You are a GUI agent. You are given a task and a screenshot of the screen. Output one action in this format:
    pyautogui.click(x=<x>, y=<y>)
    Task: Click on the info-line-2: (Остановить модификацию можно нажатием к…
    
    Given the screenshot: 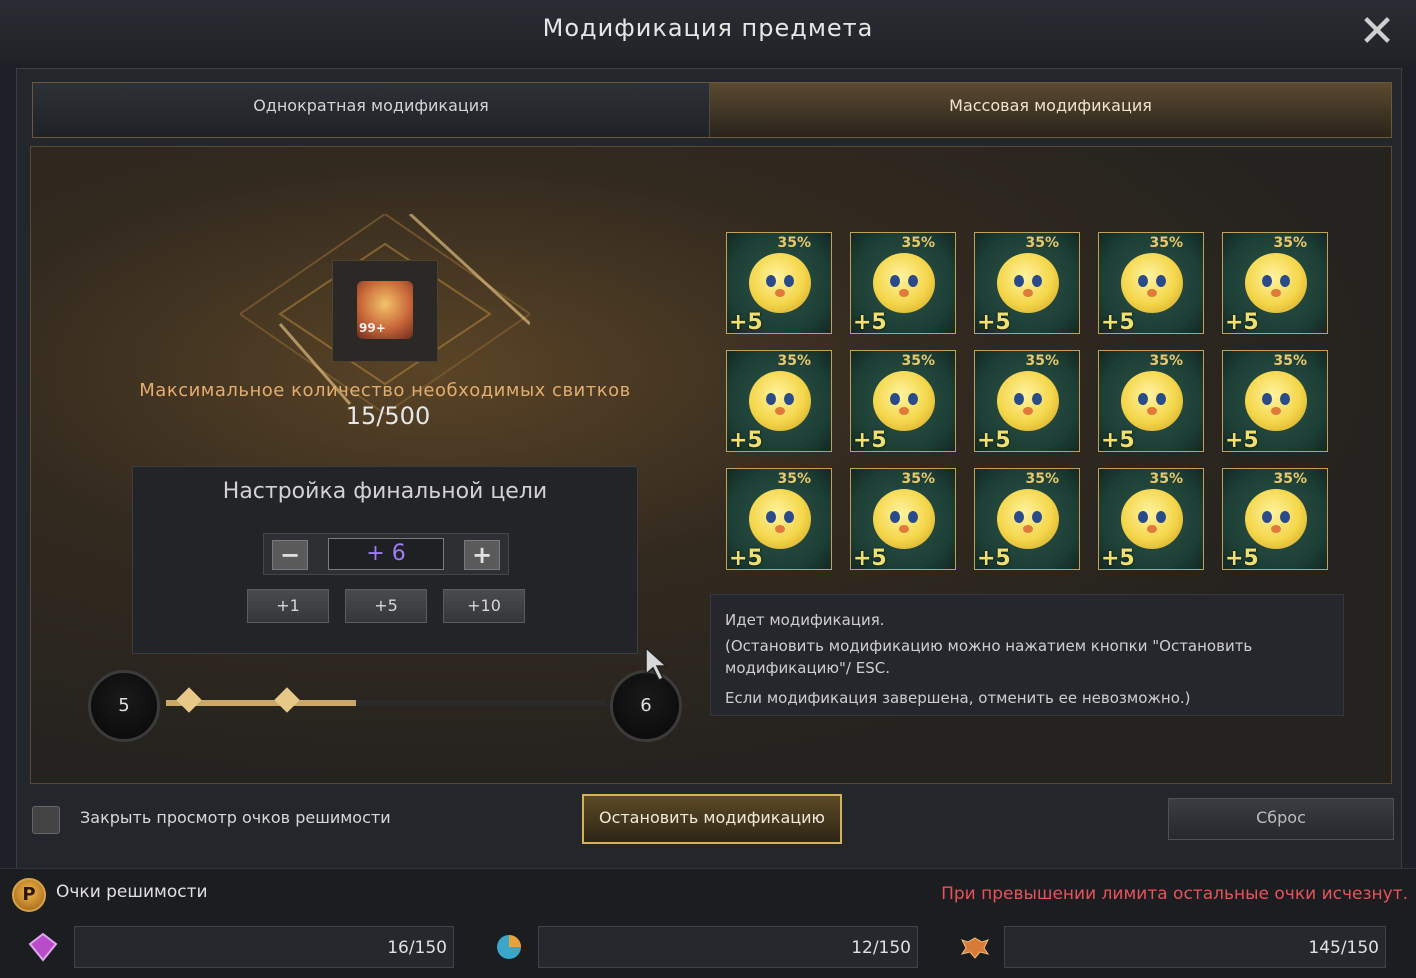 What is the action you would take?
    pyautogui.click(x=989, y=646)
    